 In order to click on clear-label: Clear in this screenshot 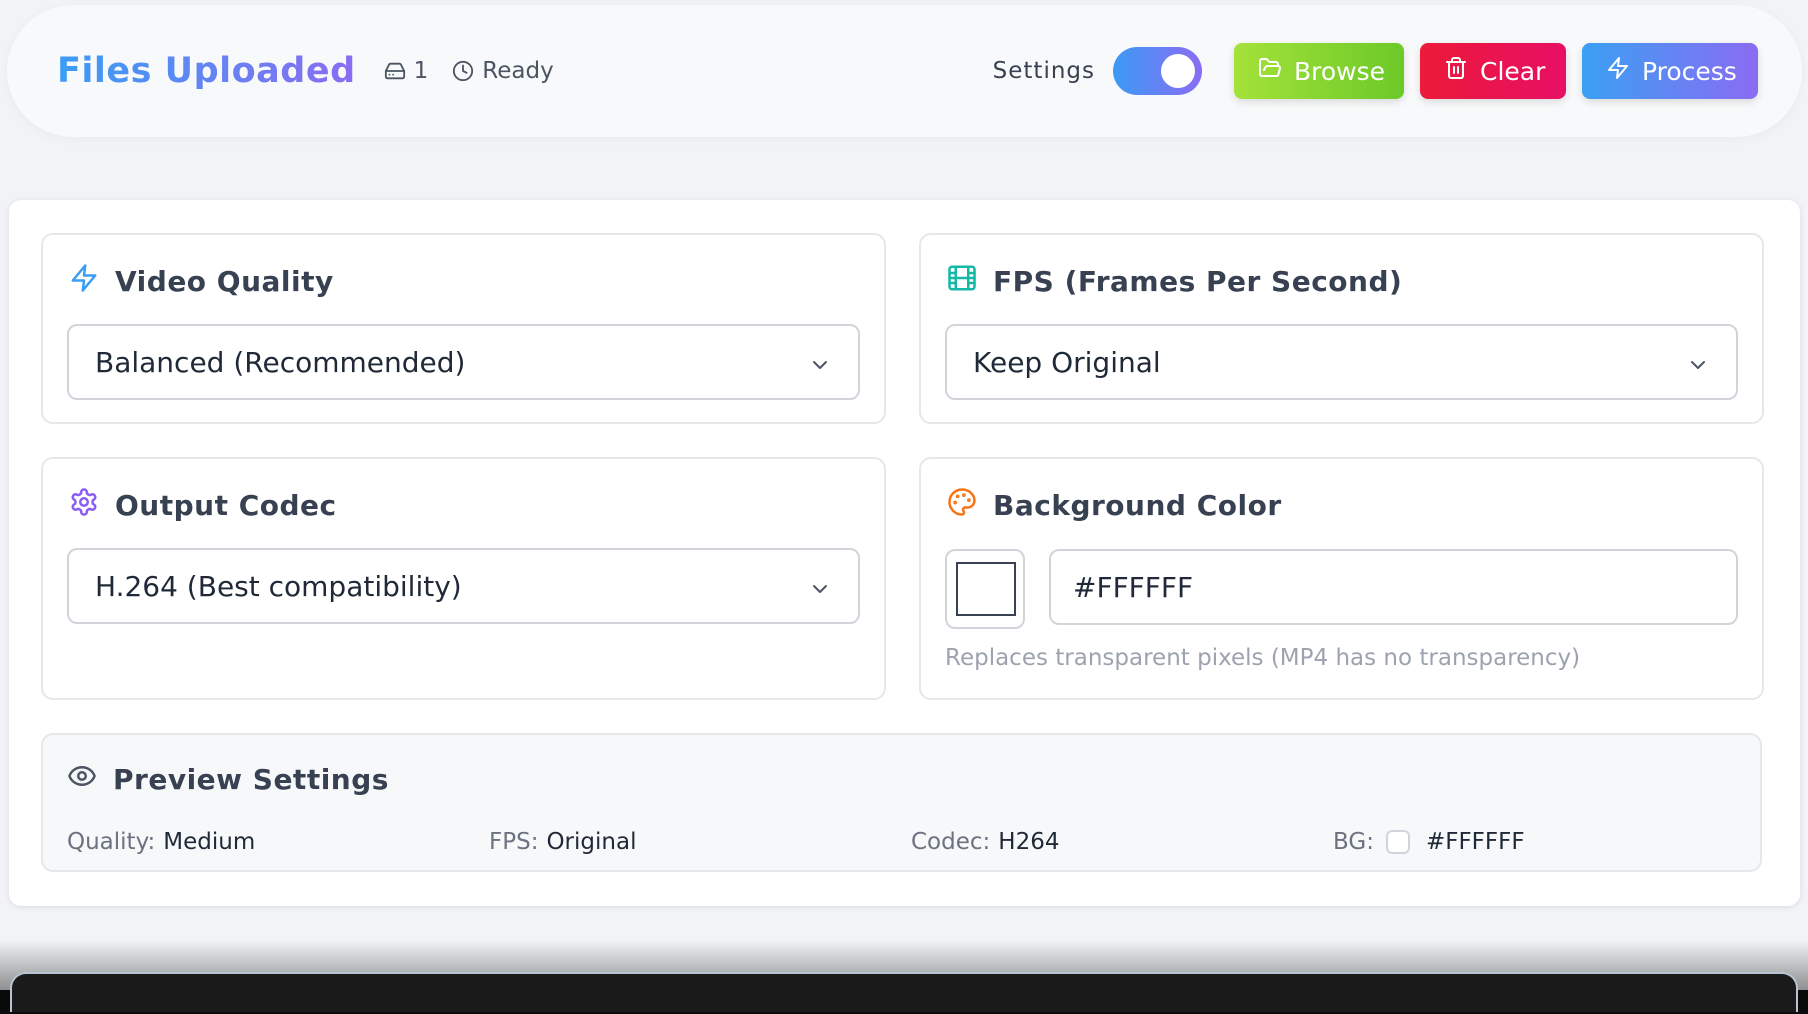, I will do `click(1513, 71)`.